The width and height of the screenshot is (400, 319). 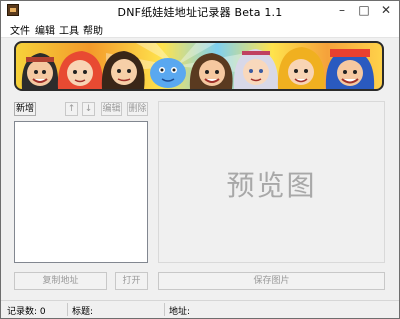 What do you see at coordinates (88, 109) in the screenshot?
I see `move-down-button: ↓` at bounding box center [88, 109].